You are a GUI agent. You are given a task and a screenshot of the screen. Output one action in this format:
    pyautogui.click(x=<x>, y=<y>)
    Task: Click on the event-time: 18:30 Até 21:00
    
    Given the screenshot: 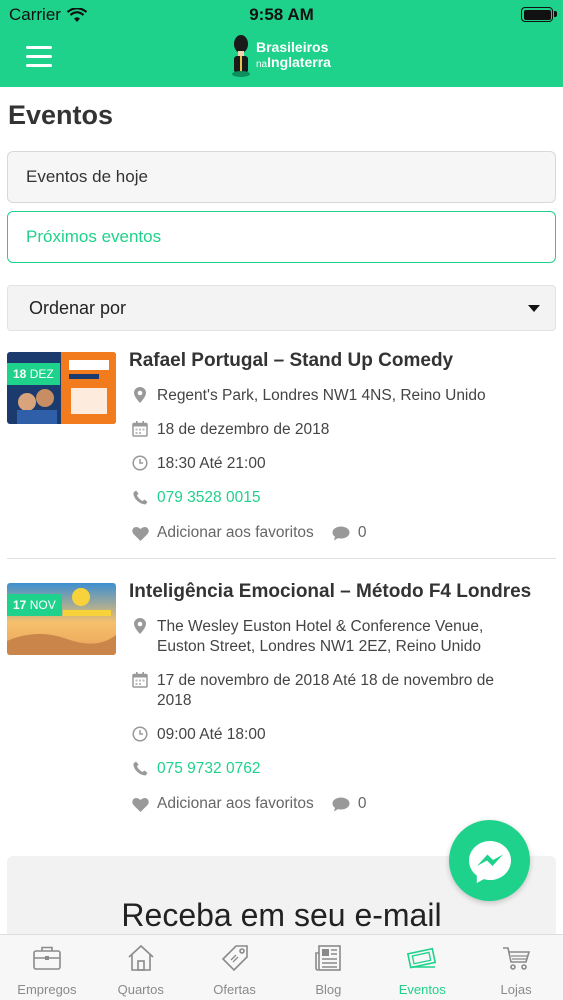 What is the action you would take?
    pyautogui.click(x=198, y=464)
    